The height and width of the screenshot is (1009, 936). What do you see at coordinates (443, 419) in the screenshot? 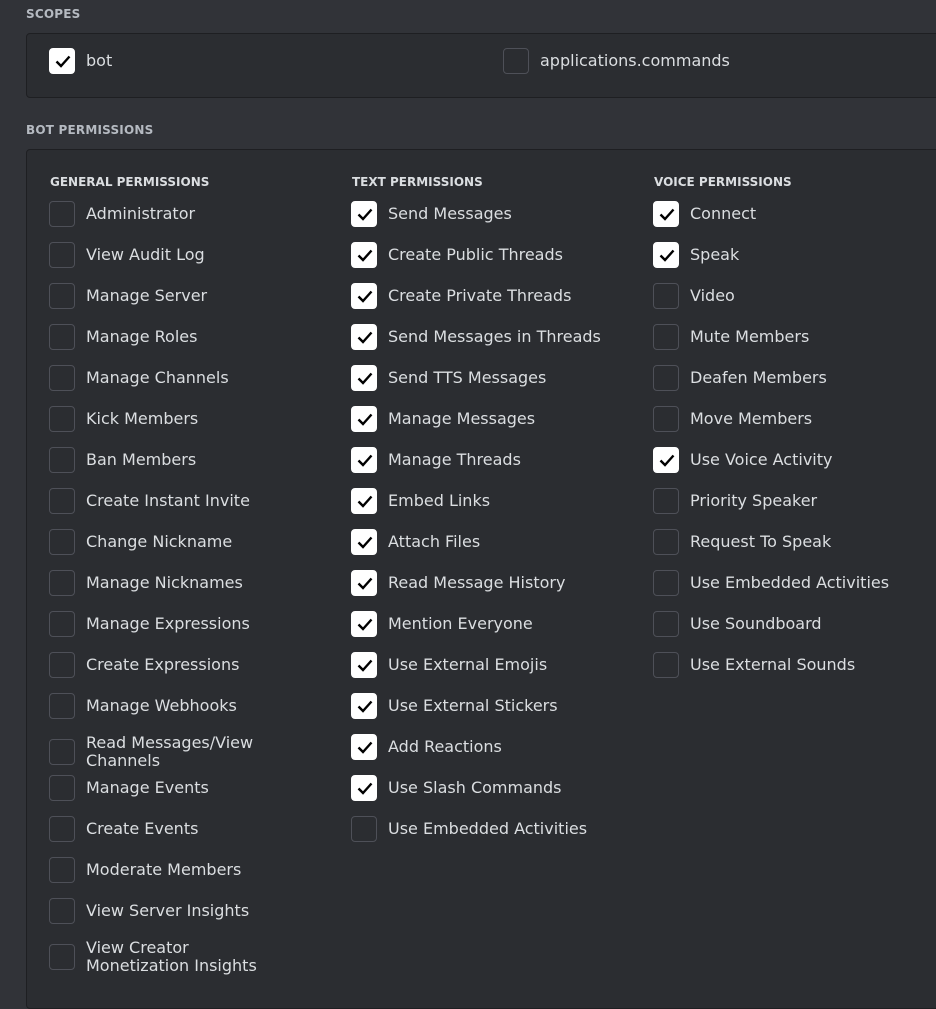
I see `permission-checkbox-manage-messages: Manage Messages` at bounding box center [443, 419].